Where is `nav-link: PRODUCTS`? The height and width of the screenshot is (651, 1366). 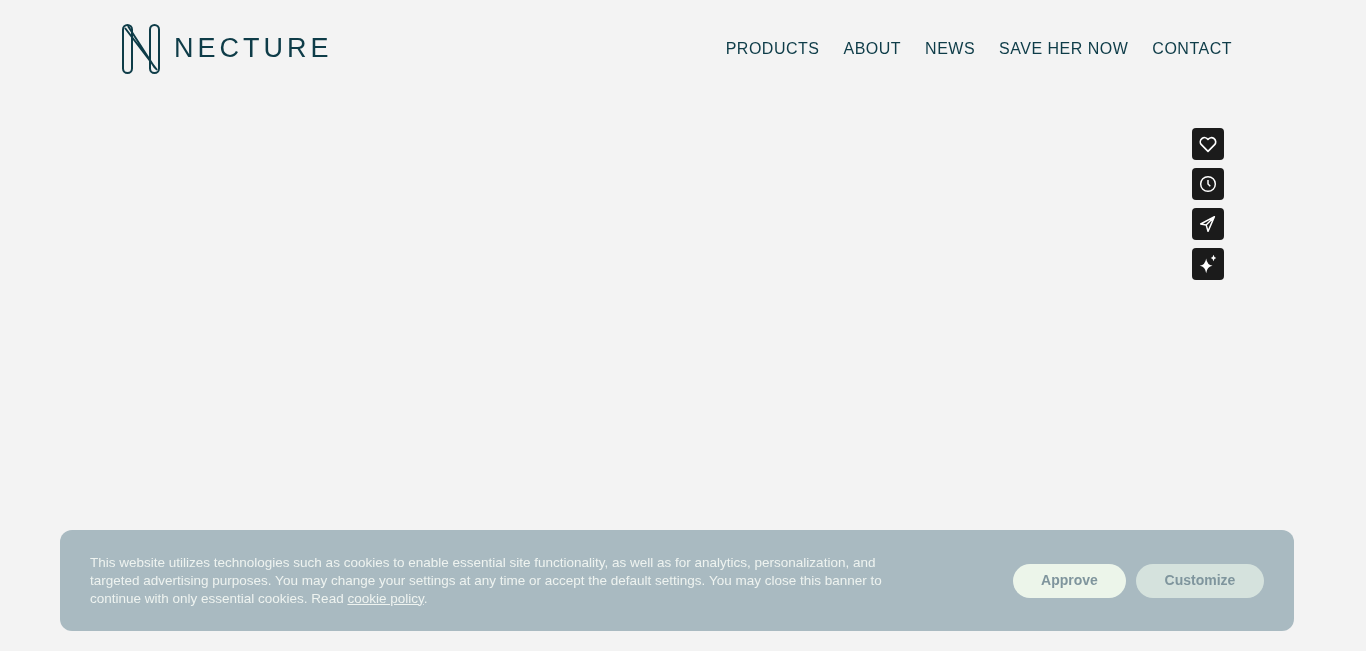 nav-link: PRODUCTS is located at coordinates (772, 48).